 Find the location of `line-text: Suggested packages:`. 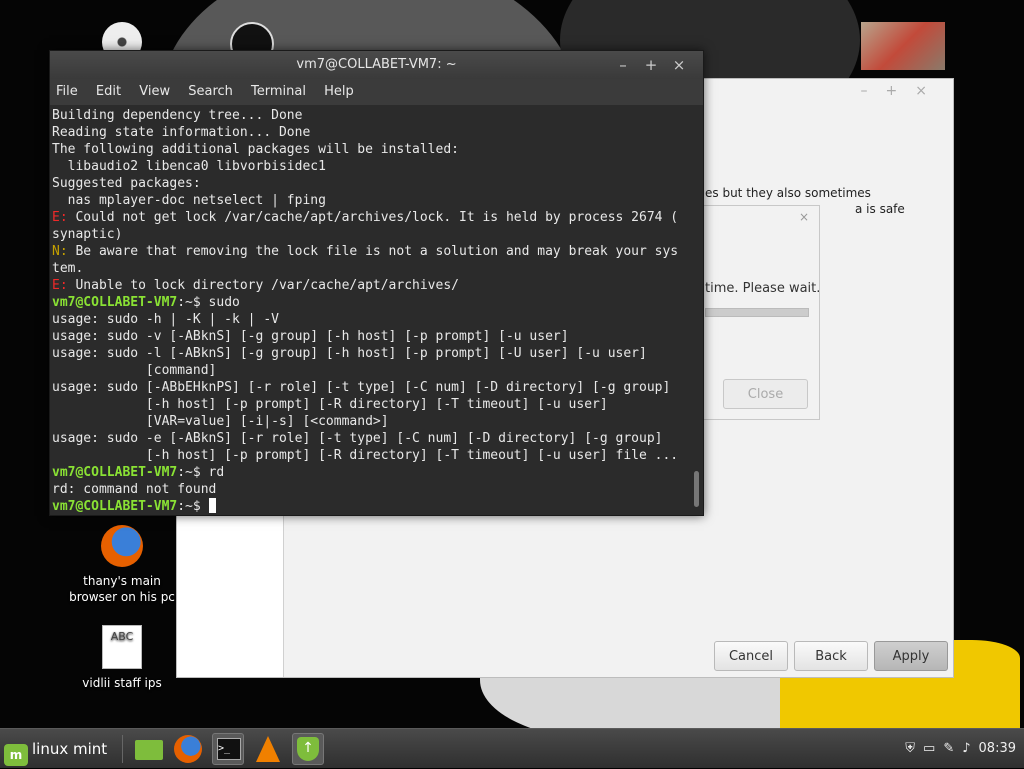

line-text: Suggested packages: is located at coordinates (126, 183).